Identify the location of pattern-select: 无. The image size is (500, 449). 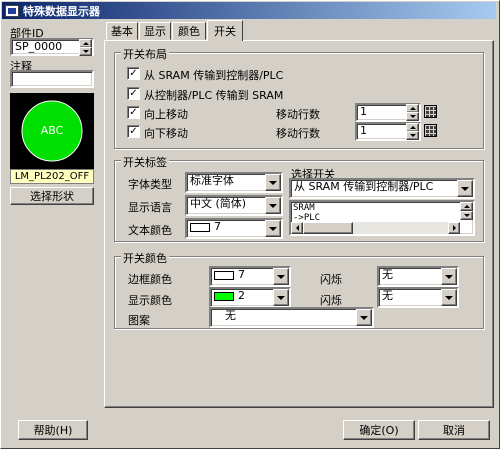
(291, 317).